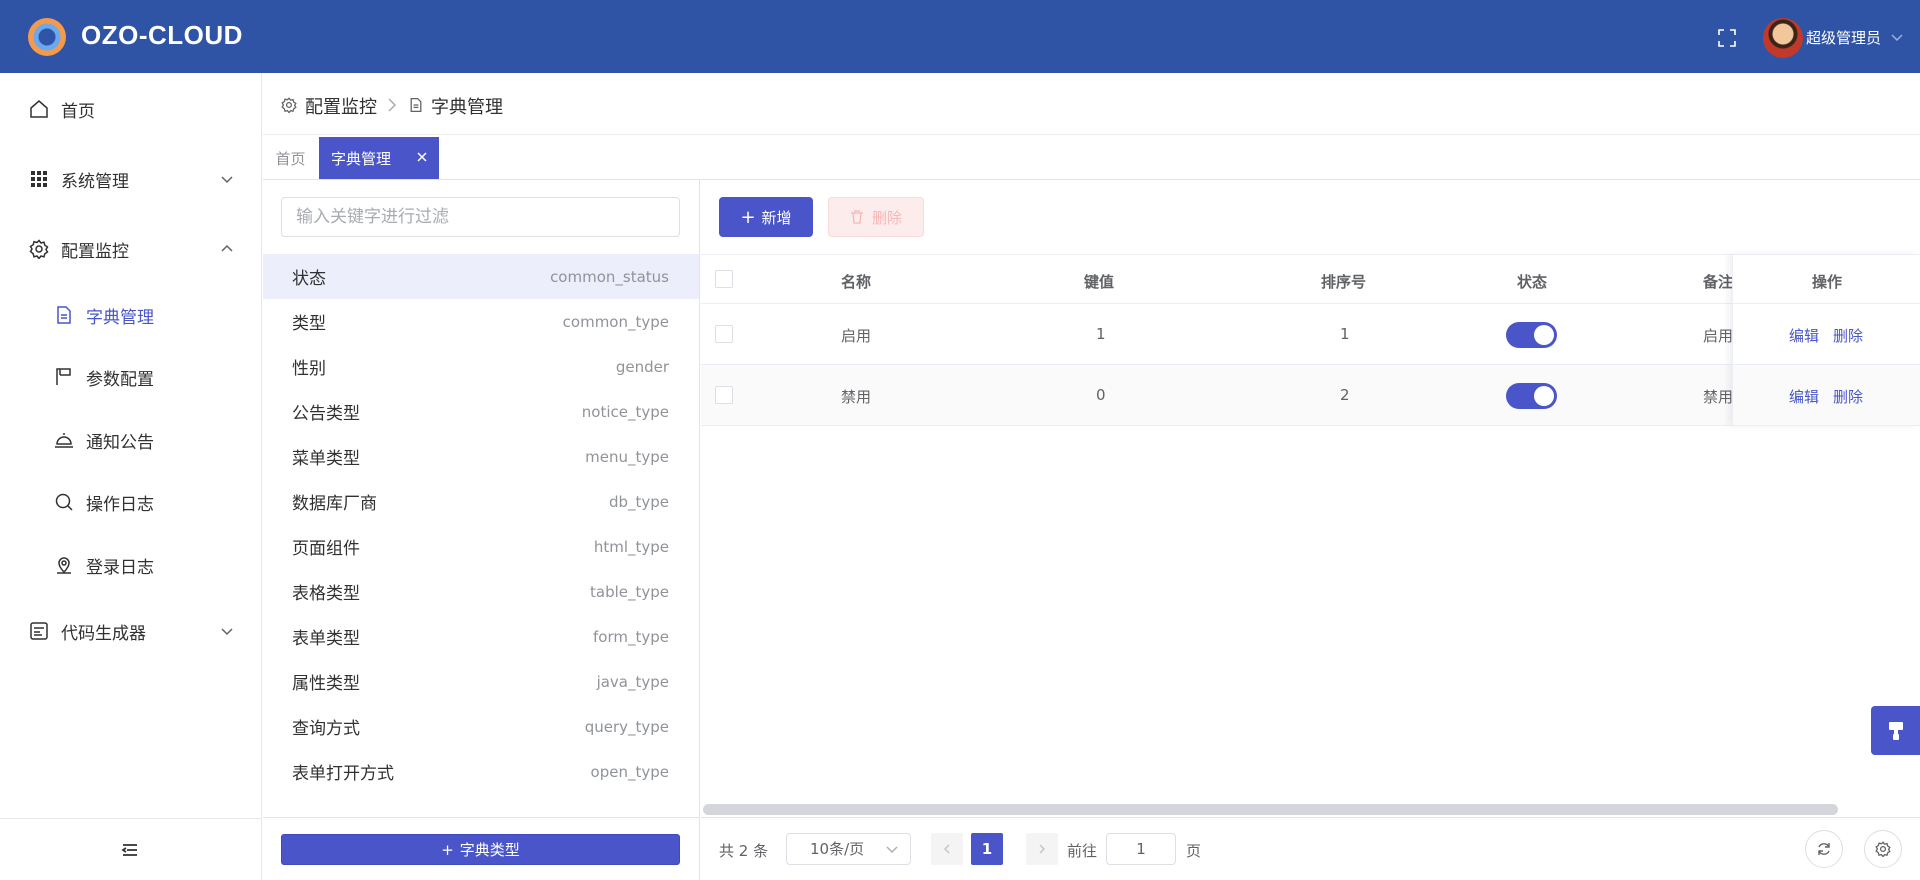 The height and width of the screenshot is (880, 1920). I want to click on sidebar-item-notice: 通知公告, so click(130, 440).